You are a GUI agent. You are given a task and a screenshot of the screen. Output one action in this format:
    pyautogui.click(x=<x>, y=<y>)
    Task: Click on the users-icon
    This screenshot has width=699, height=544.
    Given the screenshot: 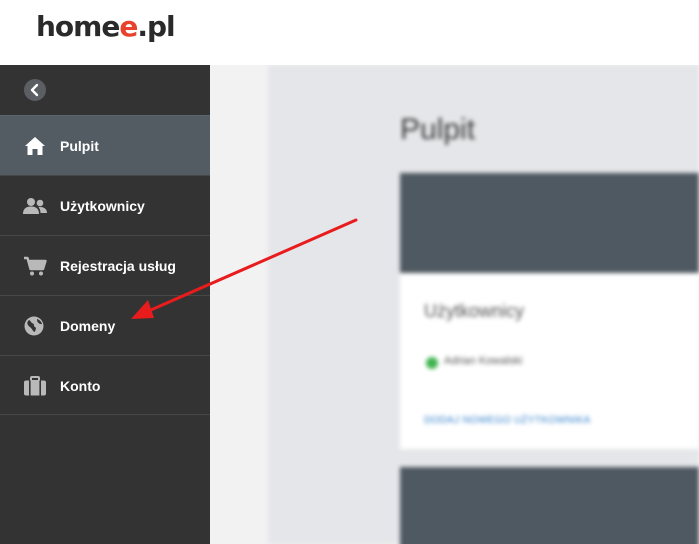 What is the action you would take?
    pyautogui.click(x=35, y=206)
    